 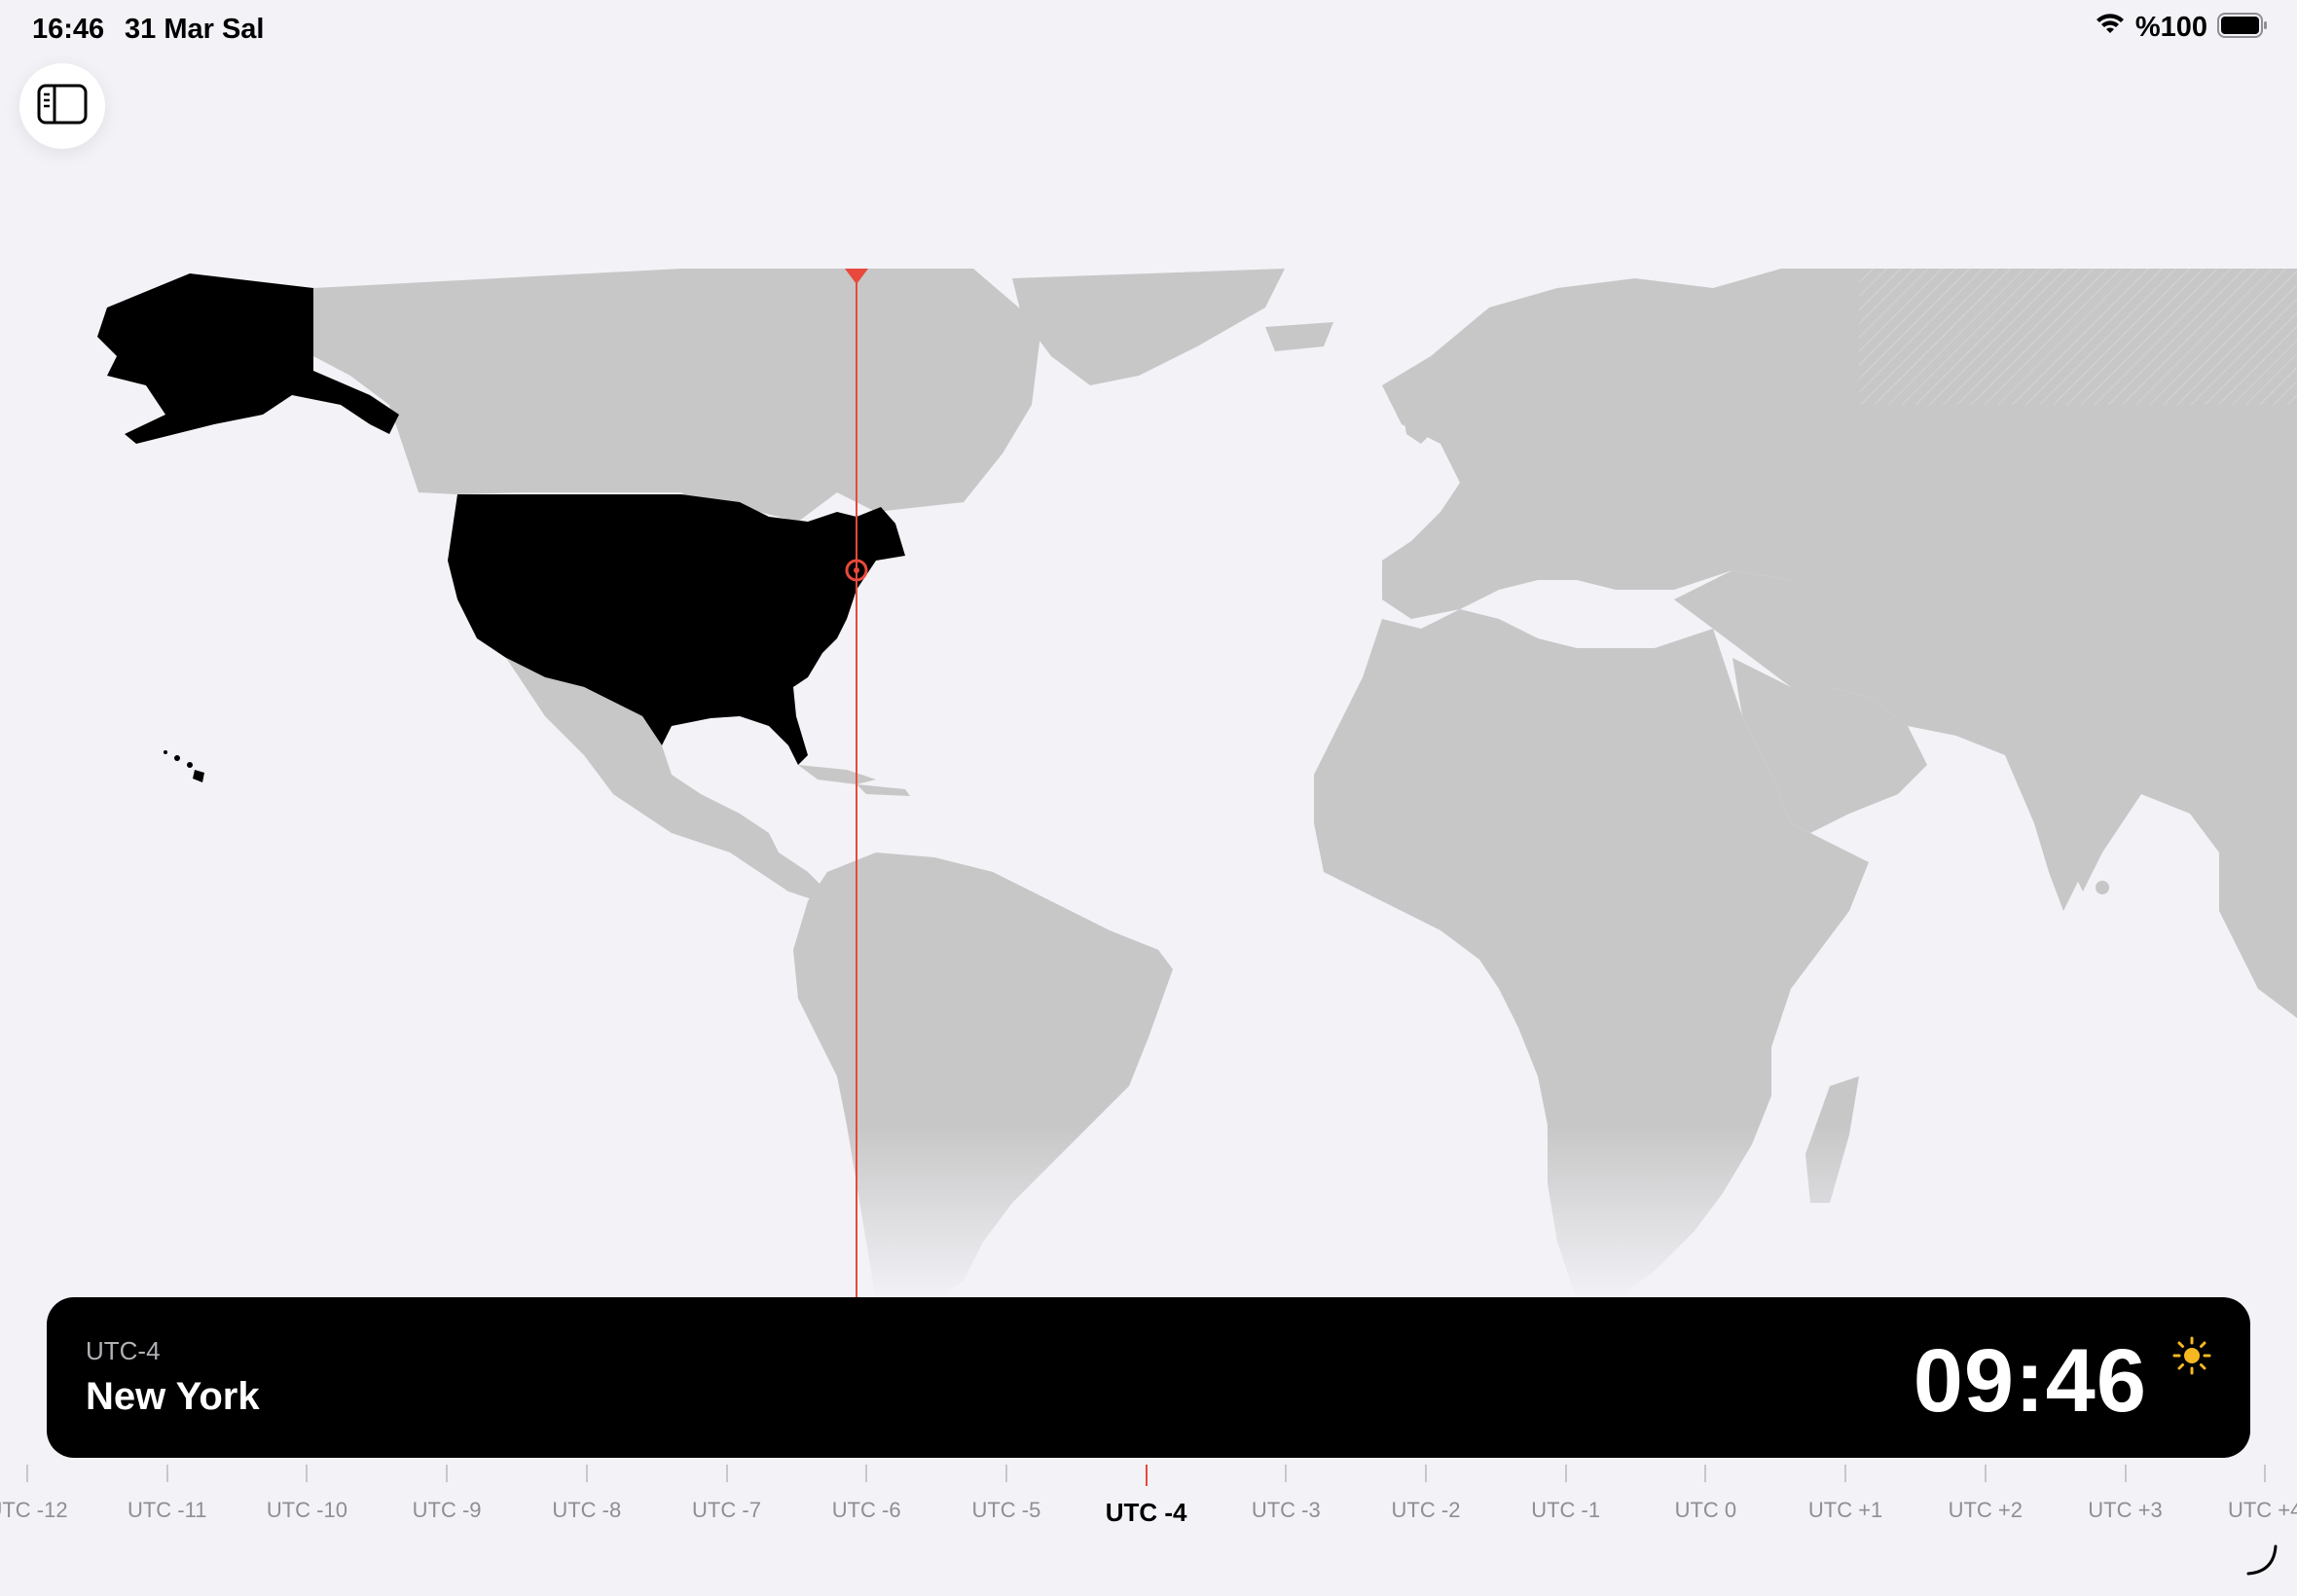 What do you see at coordinates (2030, 1381) in the screenshot?
I see `local-time: 09:46` at bounding box center [2030, 1381].